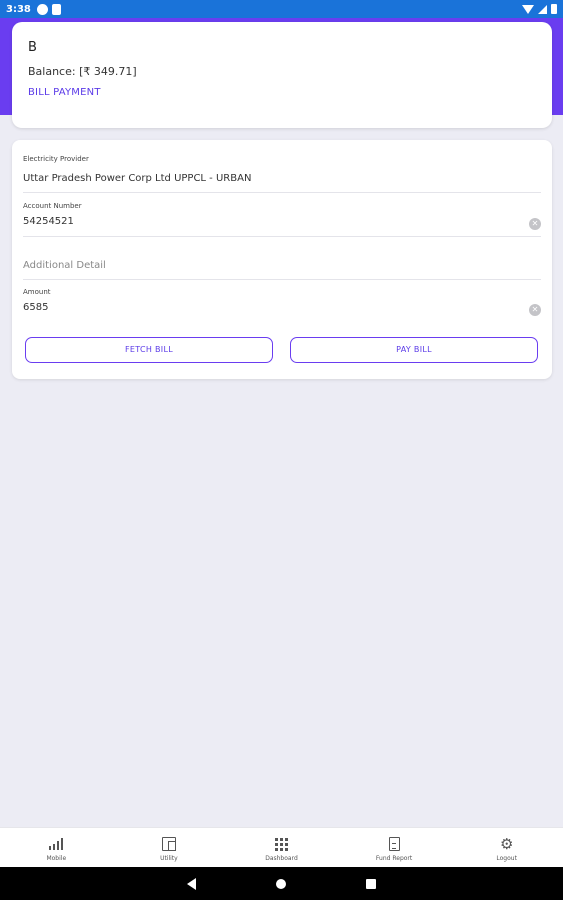 The height and width of the screenshot is (900, 563). What do you see at coordinates (18, 9) in the screenshot?
I see `status-time: 3:38` at bounding box center [18, 9].